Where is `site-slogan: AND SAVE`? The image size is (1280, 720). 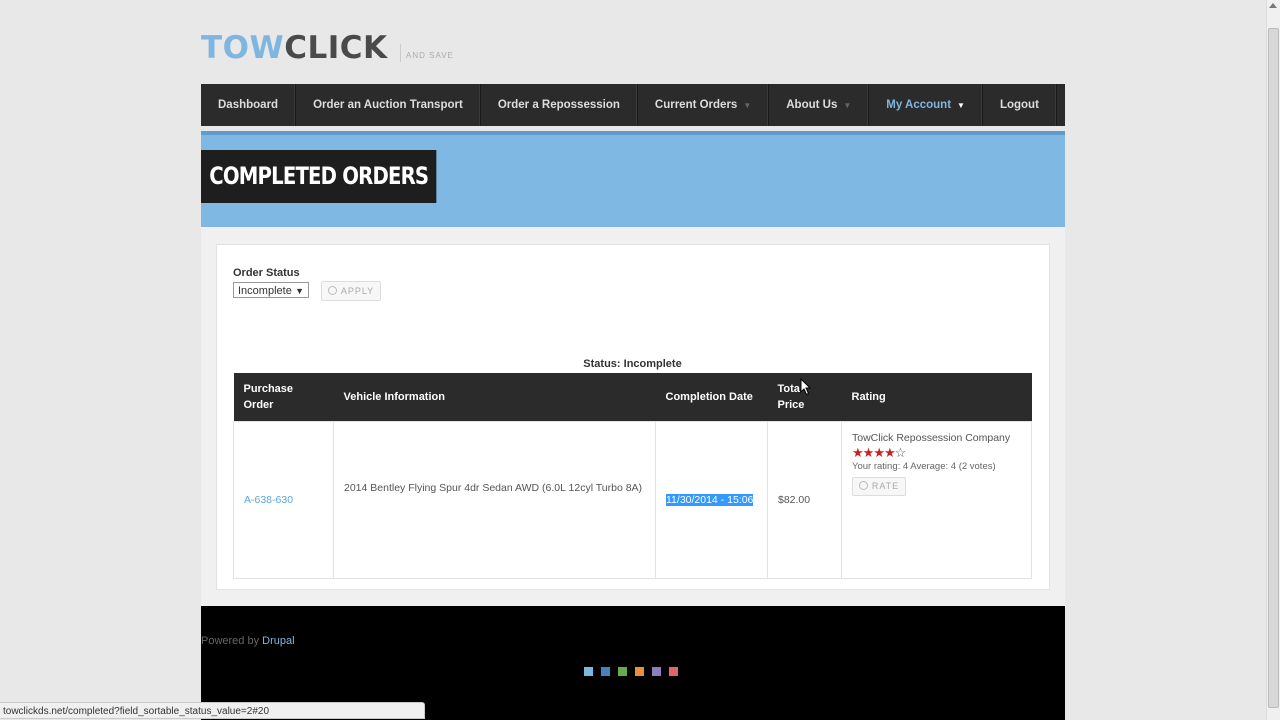
site-slogan: AND SAVE is located at coordinates (427, 53).